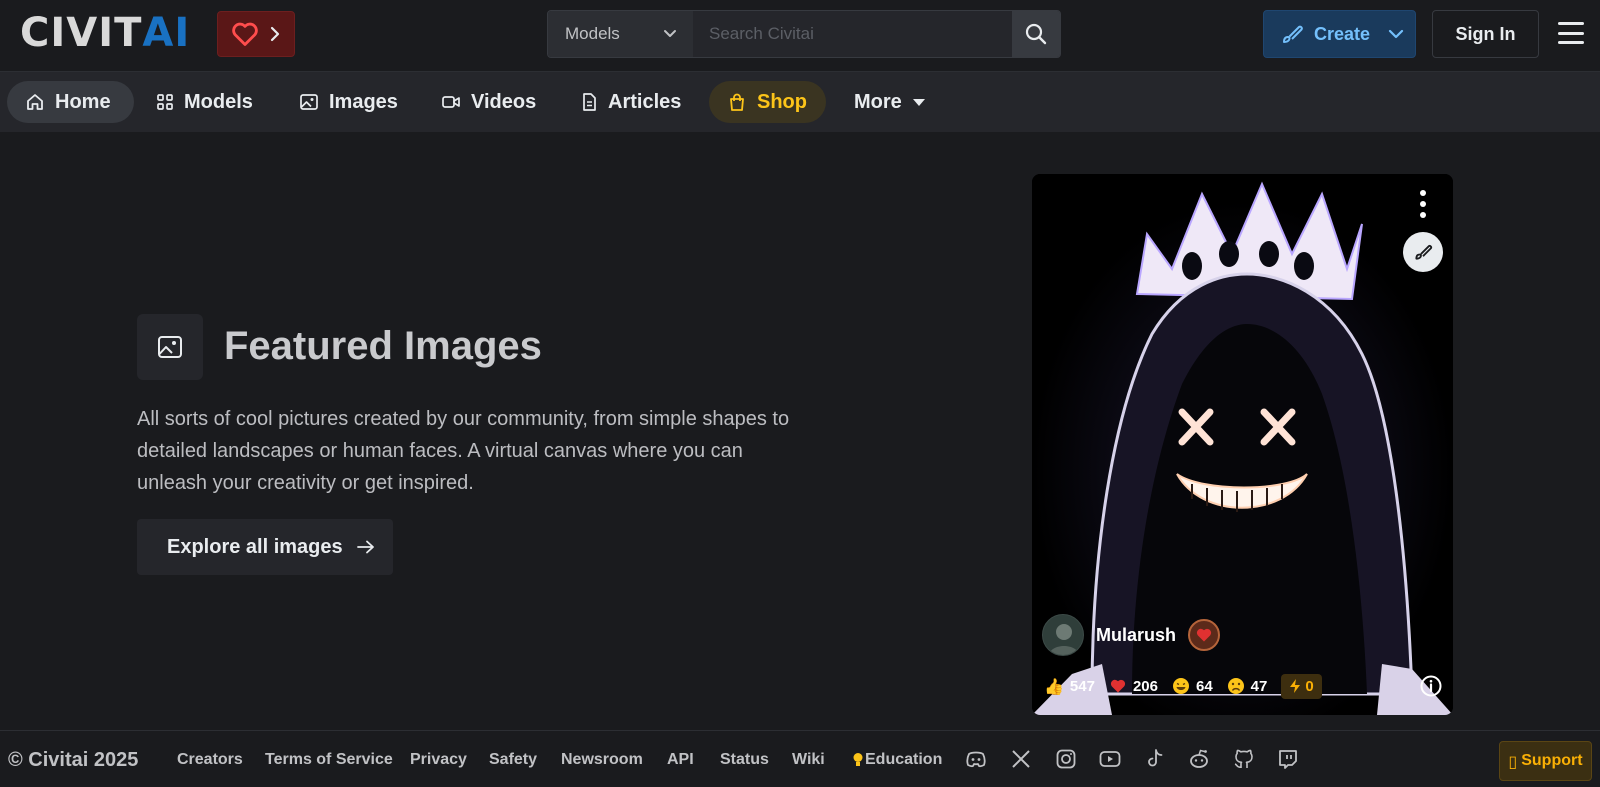 This screenshot has height=787, width=1600. Describe the element at coordinates (83, 101) in the screenshot. I see `nav-label-home: Home` at that location.